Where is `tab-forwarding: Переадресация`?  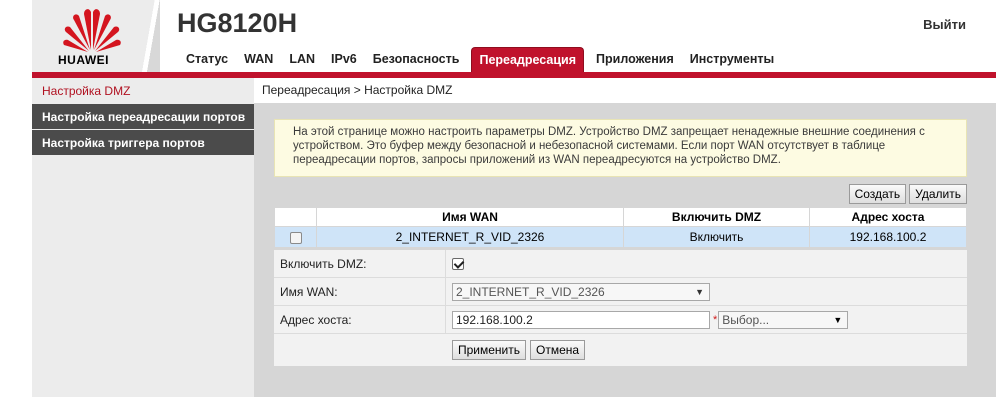
tab-forwarding: Переадресация is located at coordinates (528, 59).